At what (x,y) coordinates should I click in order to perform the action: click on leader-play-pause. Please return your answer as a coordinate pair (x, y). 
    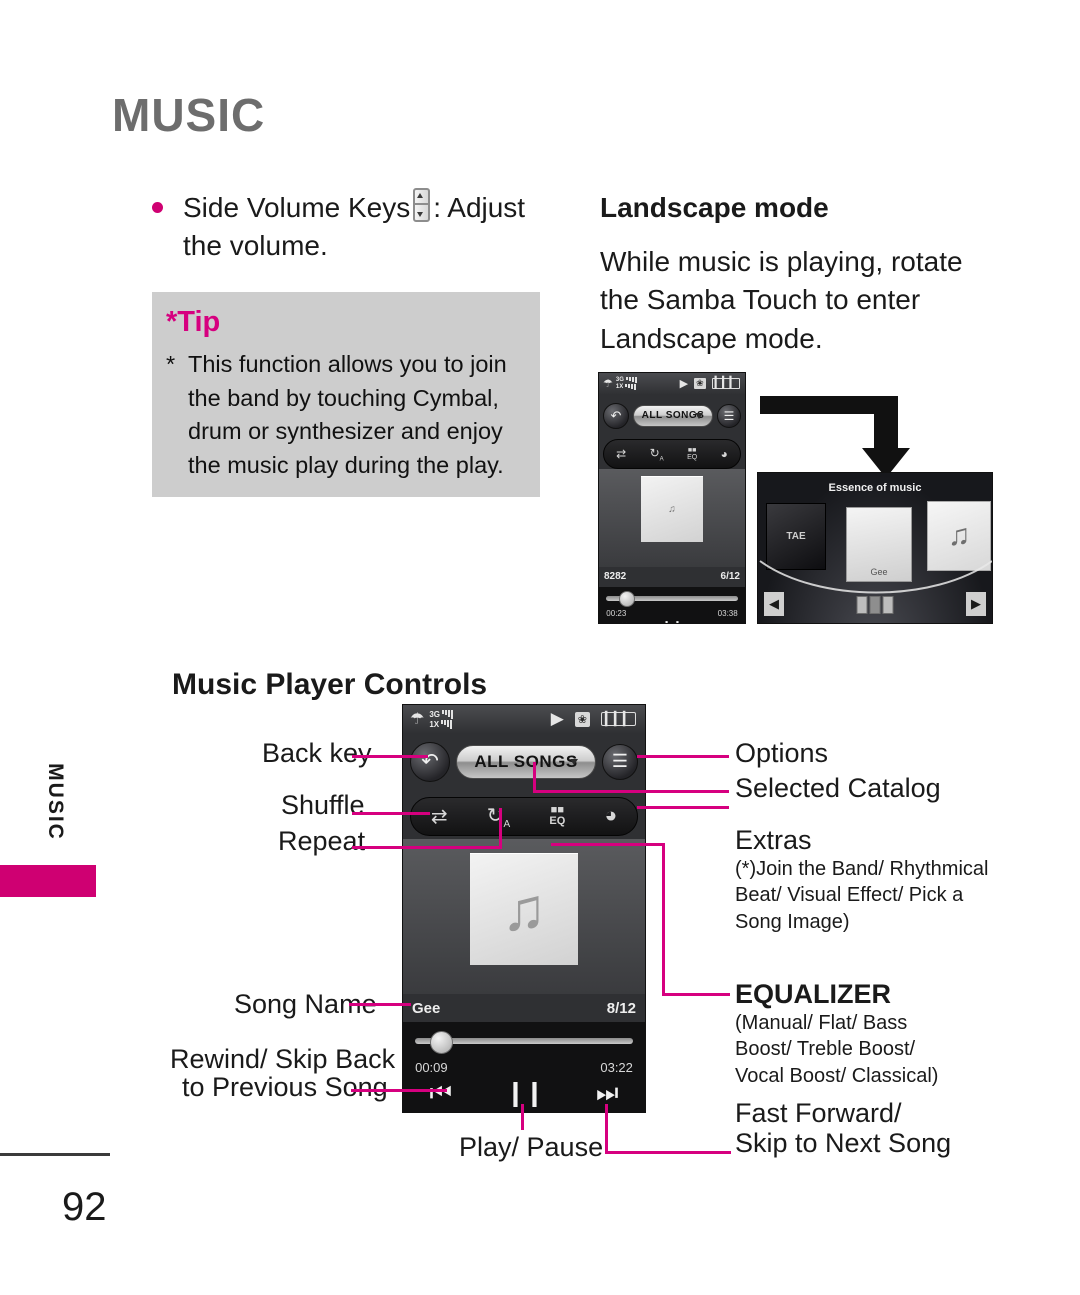
    Looking at the image, I should click on (522, 1117).